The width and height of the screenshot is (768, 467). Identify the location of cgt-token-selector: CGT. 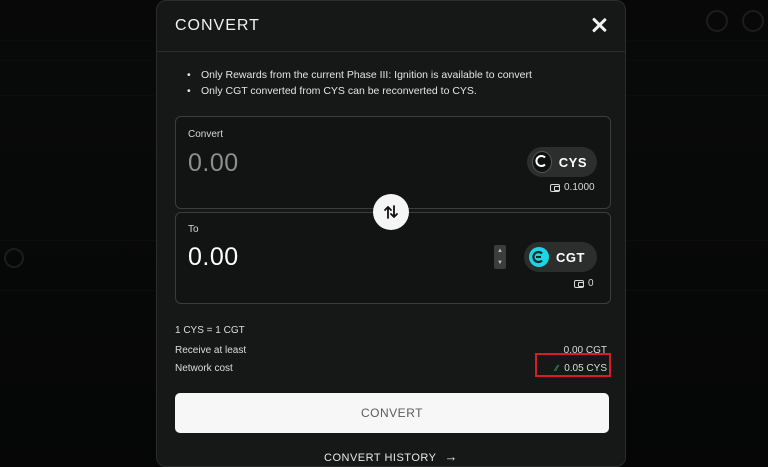
(560, 257).